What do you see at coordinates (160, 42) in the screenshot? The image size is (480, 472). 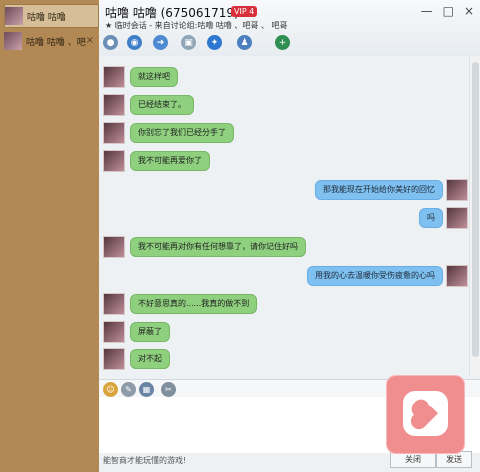 I see `share-icon: ➜` at bounding box center [160, 42].